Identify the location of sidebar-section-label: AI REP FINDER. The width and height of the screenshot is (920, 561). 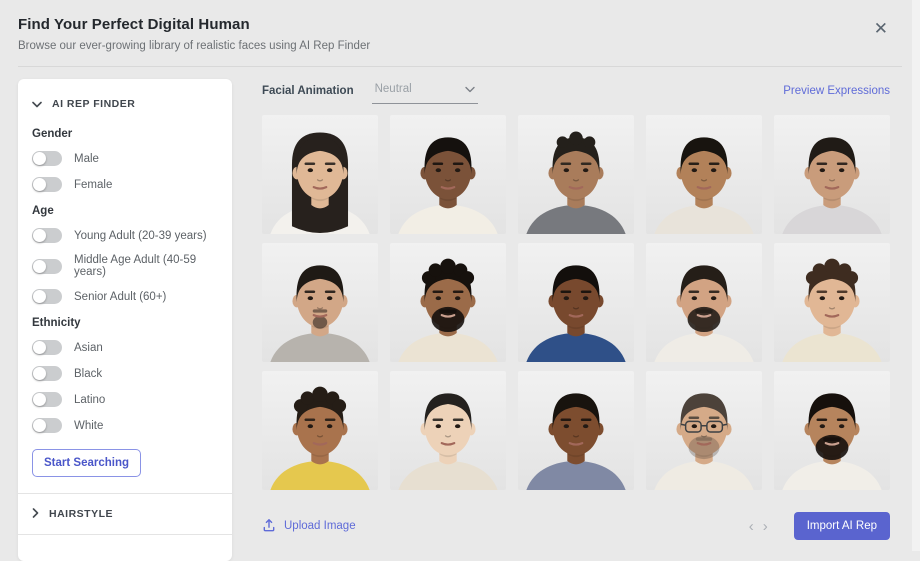
(94, 104).